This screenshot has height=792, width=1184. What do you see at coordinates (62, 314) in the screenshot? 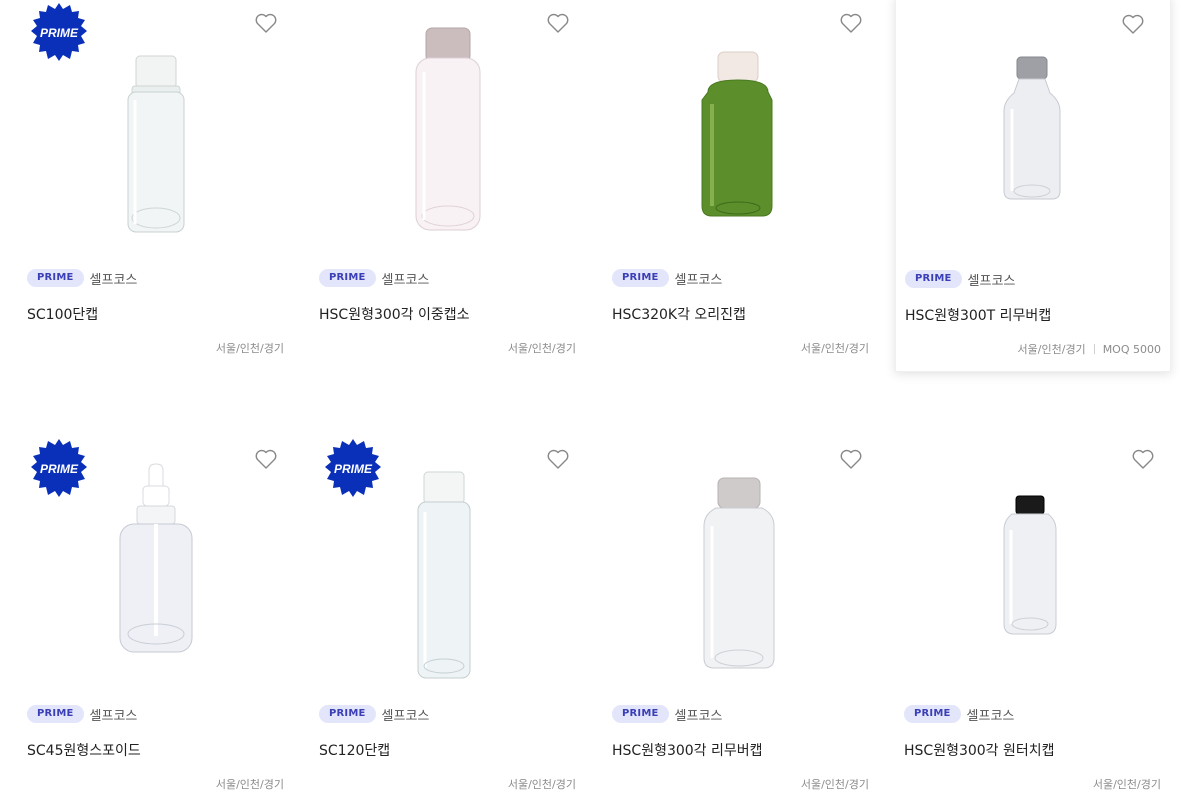
I see `product-name: SC100단캡` at bounding box center [62, 314].